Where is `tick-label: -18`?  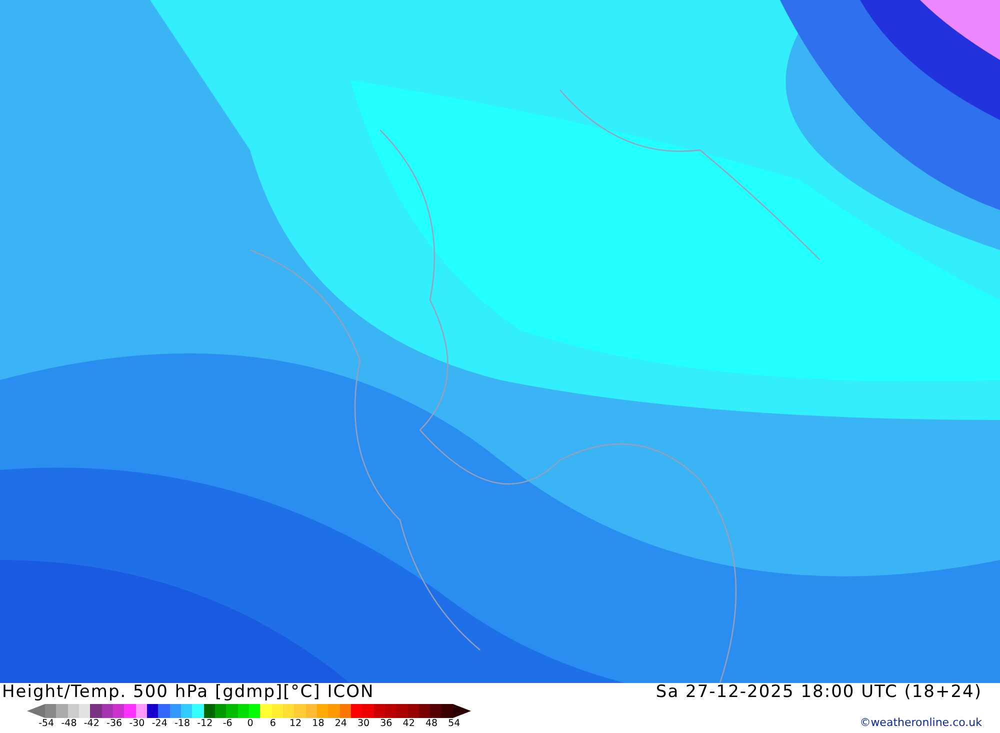
tick-label: -18 is located at coordinates (183, 724).